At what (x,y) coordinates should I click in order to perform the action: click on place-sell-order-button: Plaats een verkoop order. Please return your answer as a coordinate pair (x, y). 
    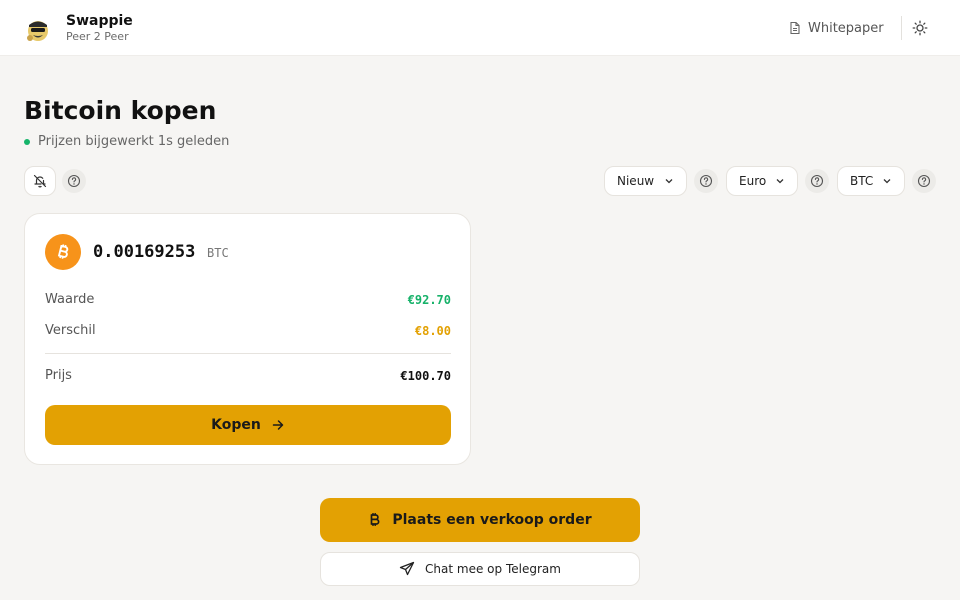
    Looking at the image, I should click on (480, 520).